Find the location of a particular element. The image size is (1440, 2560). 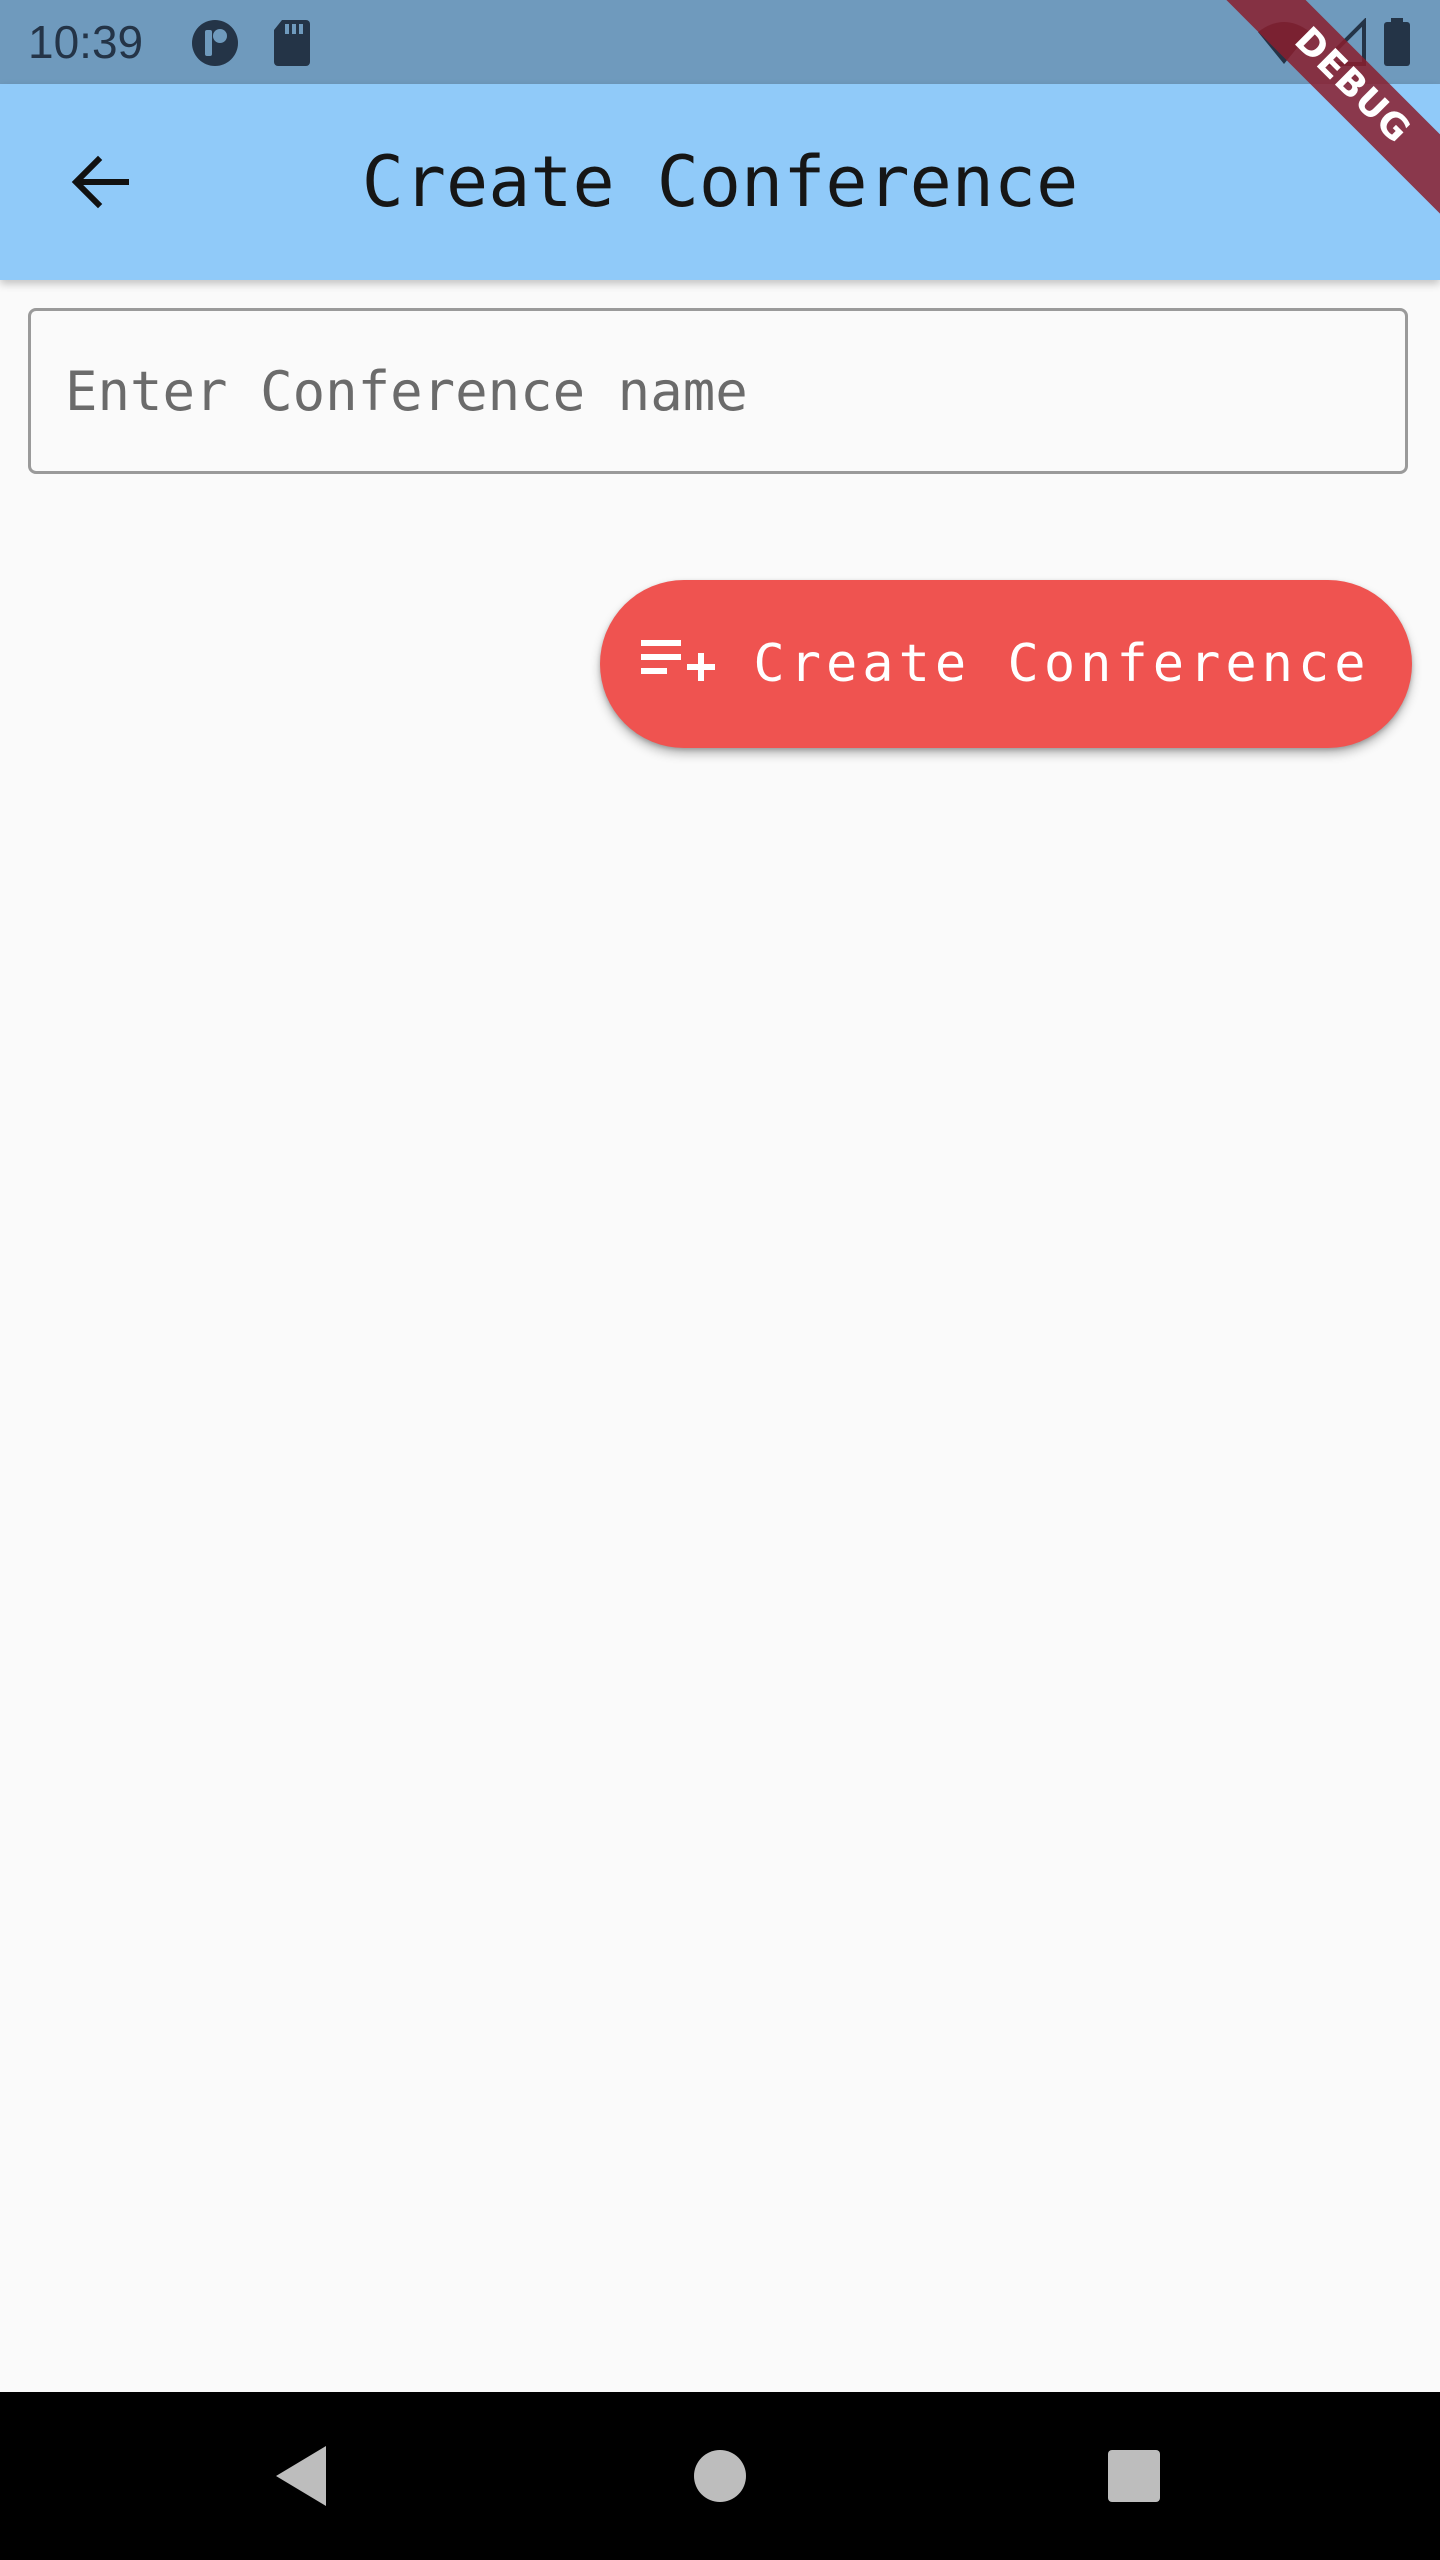

home-circle-icon is located at coordinates (720, 2476).